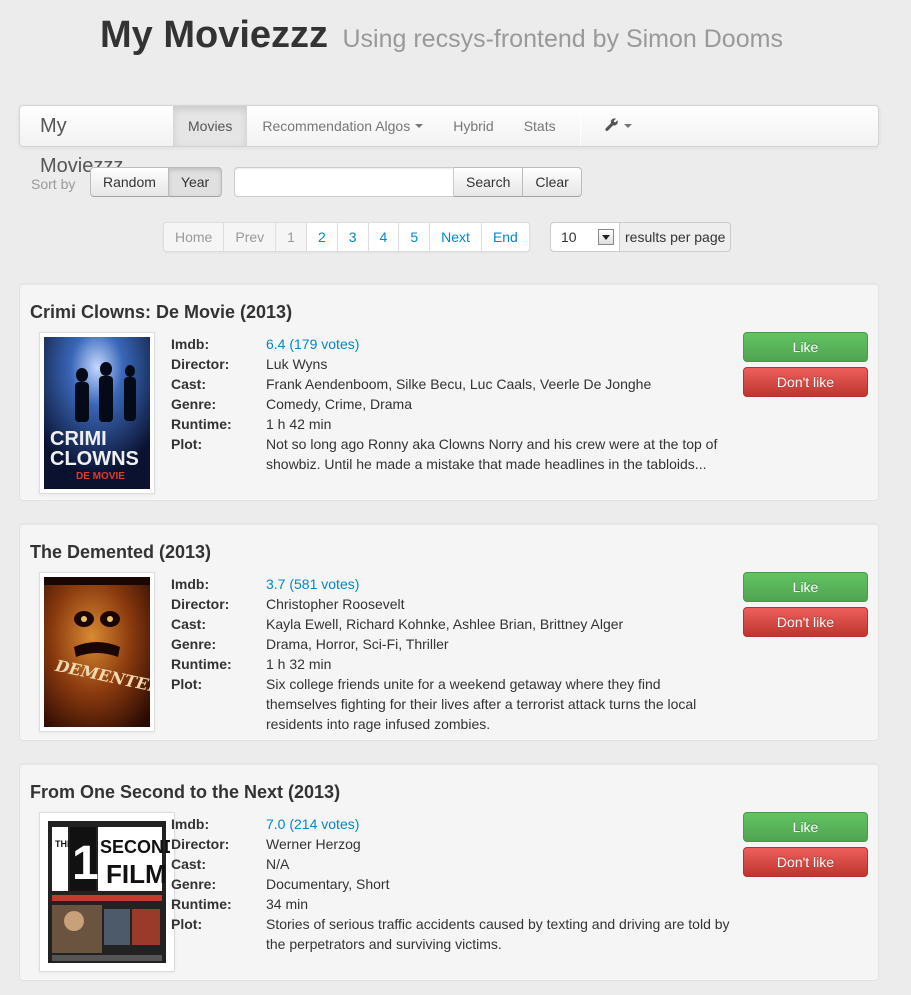 This screenshot has width=911, height=995. What do you see at coordinates (214, 35) in the screenshot?
I see `page-title: My Moviezzz` at bounding box center [214, 35].